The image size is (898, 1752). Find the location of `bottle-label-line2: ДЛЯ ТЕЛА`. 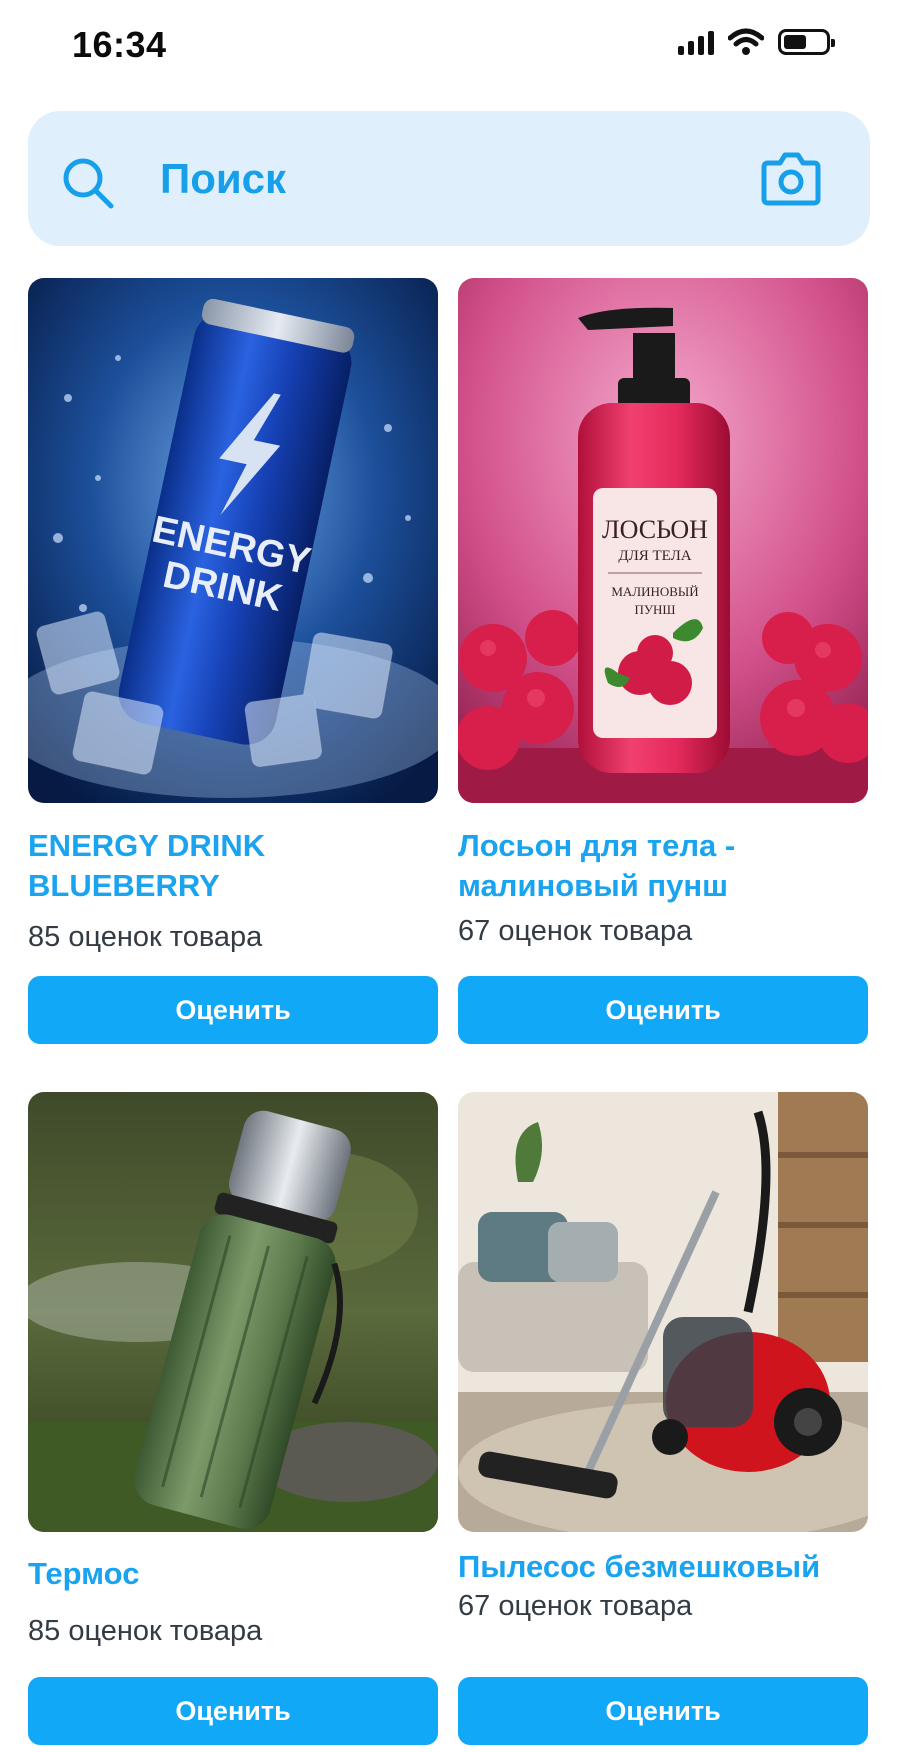

bottle-label-line2: ДЛЯ ТЕЛА is located at coordinates (654, 556).